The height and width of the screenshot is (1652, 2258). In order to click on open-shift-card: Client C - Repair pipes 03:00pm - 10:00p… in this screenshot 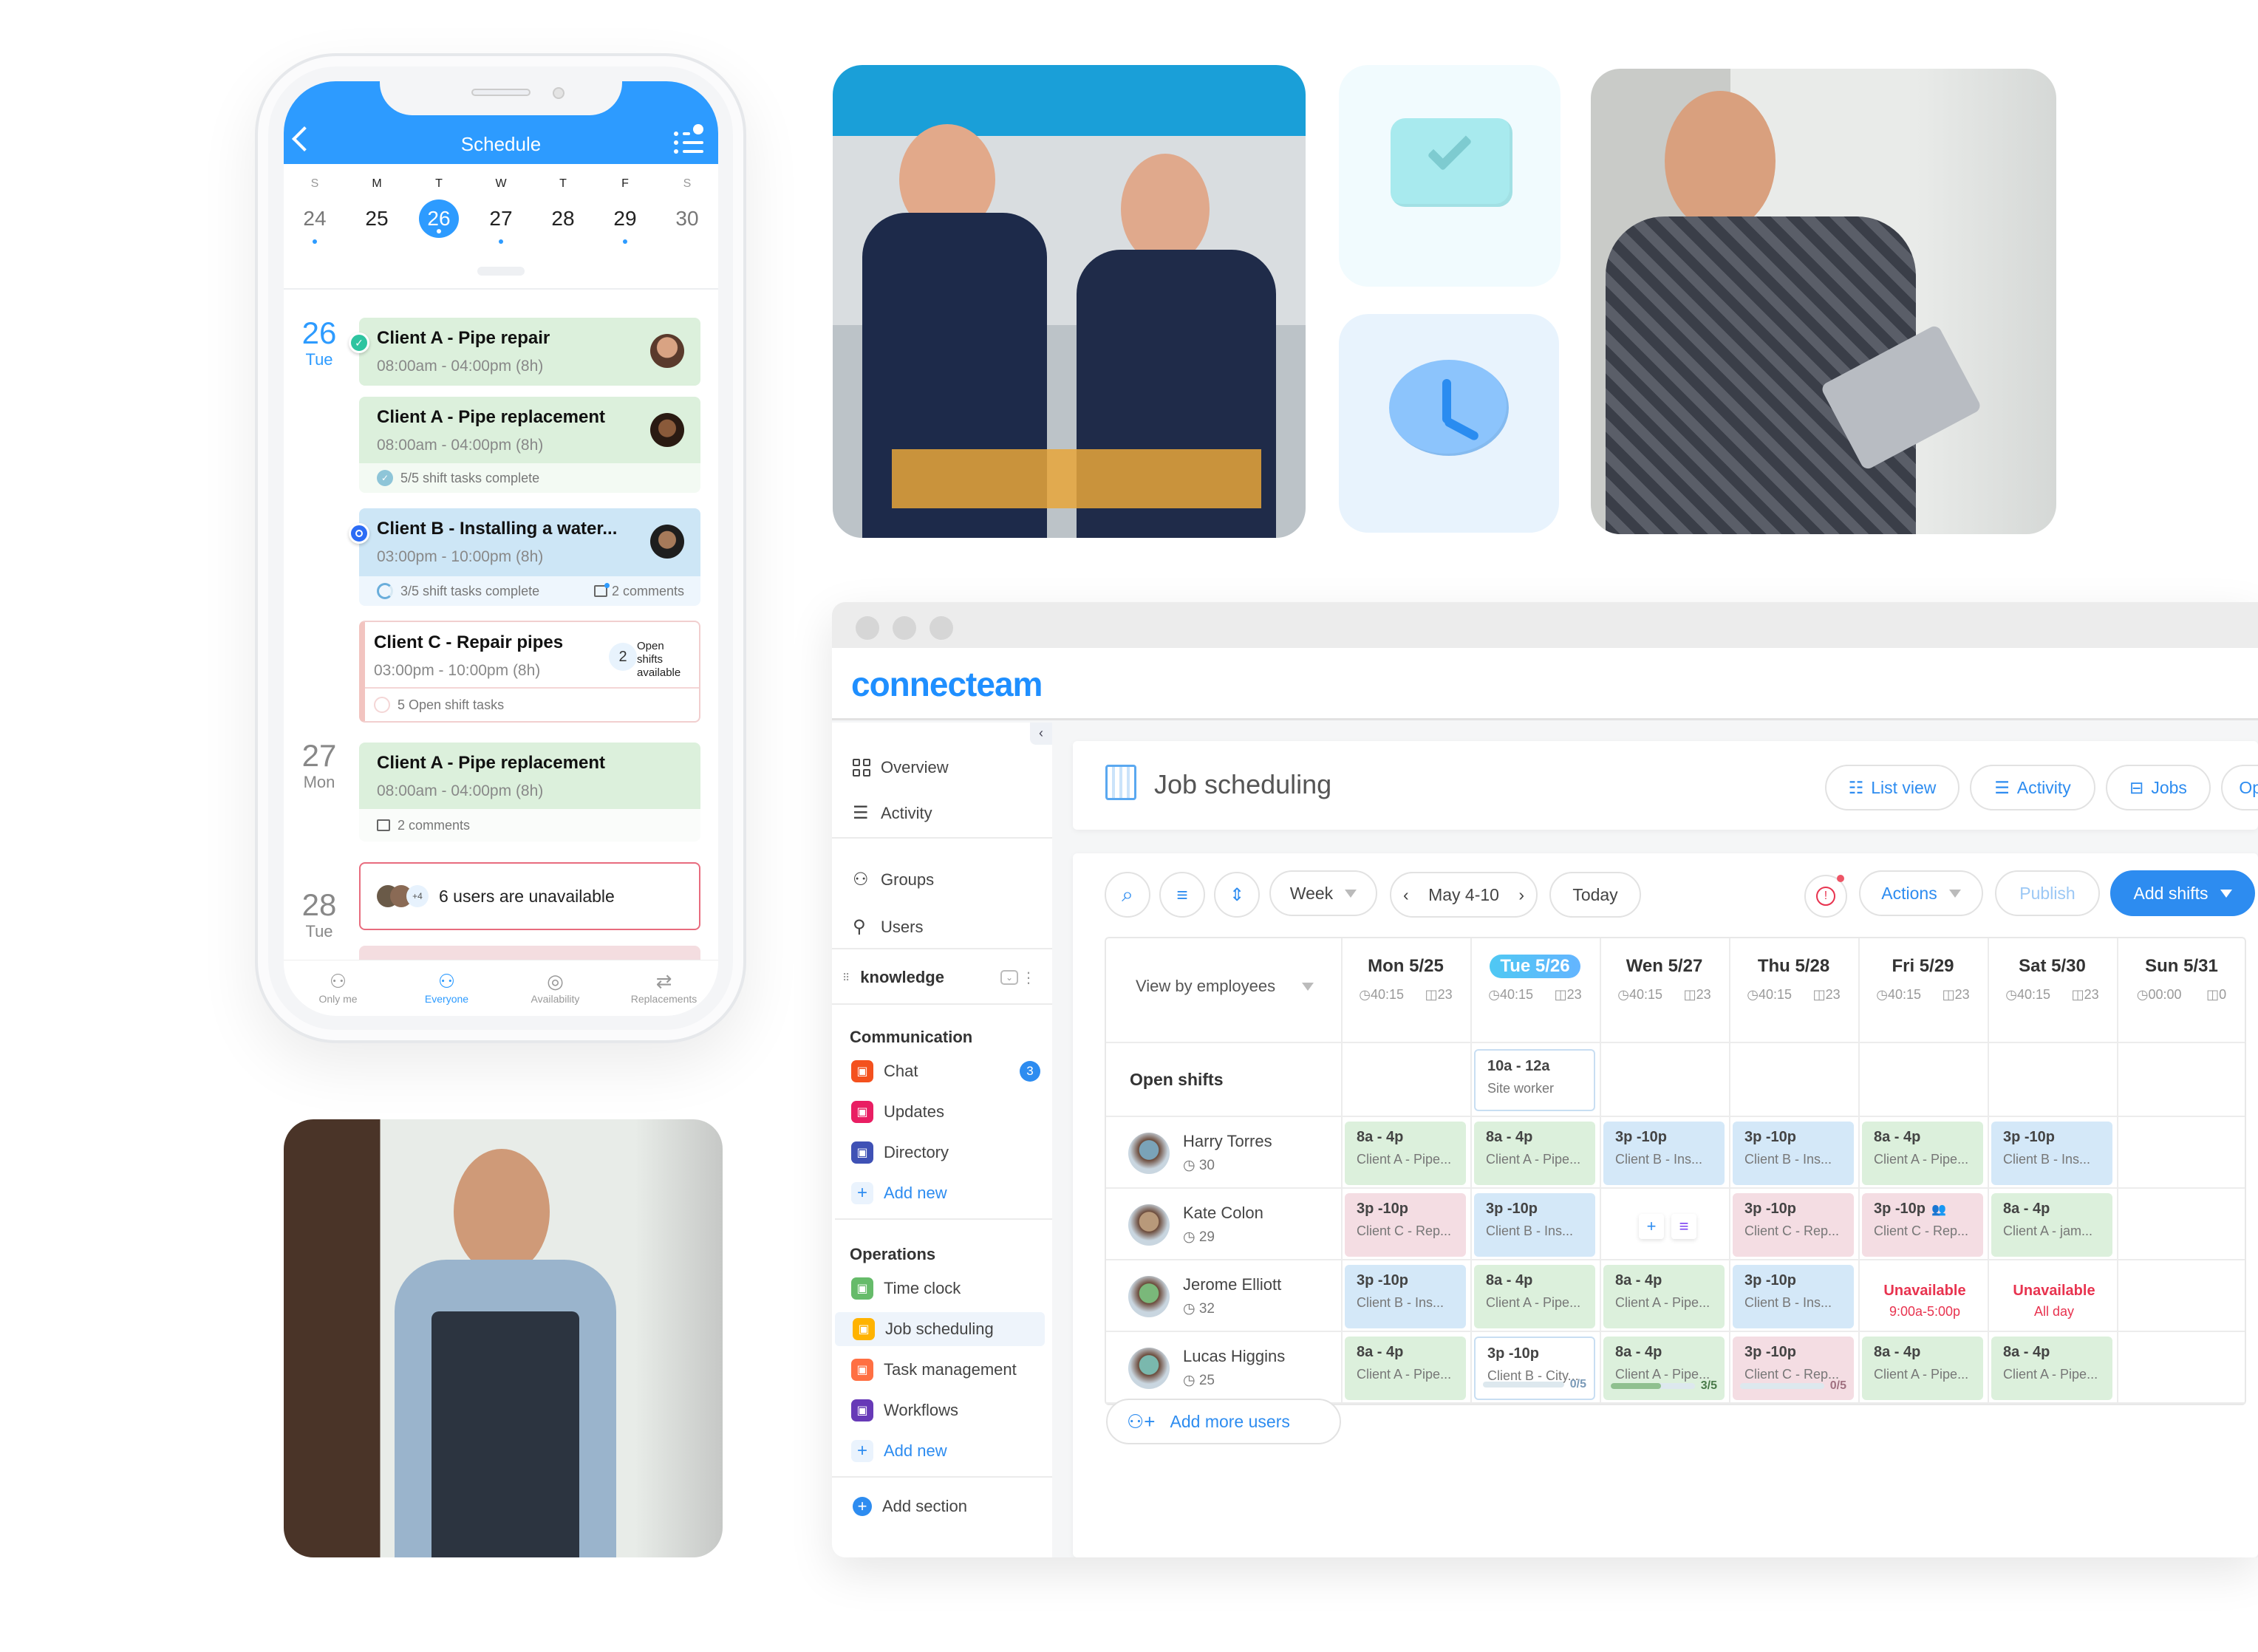, I will do `click(529, 672)`.